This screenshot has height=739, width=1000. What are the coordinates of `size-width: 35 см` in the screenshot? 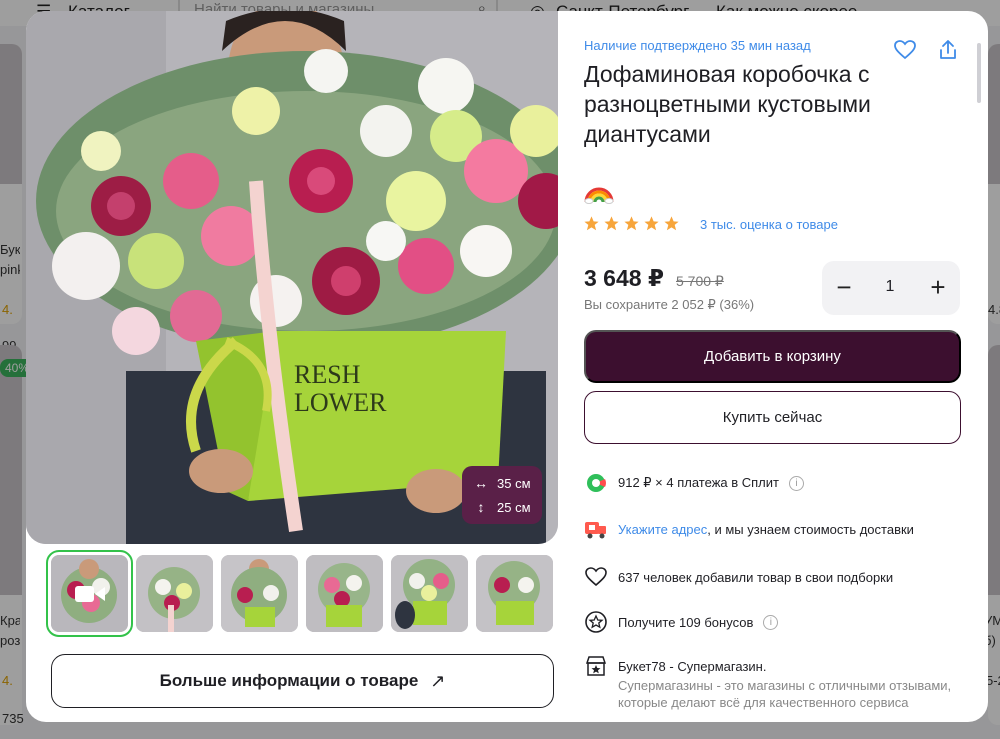 It's located at (514, 483).